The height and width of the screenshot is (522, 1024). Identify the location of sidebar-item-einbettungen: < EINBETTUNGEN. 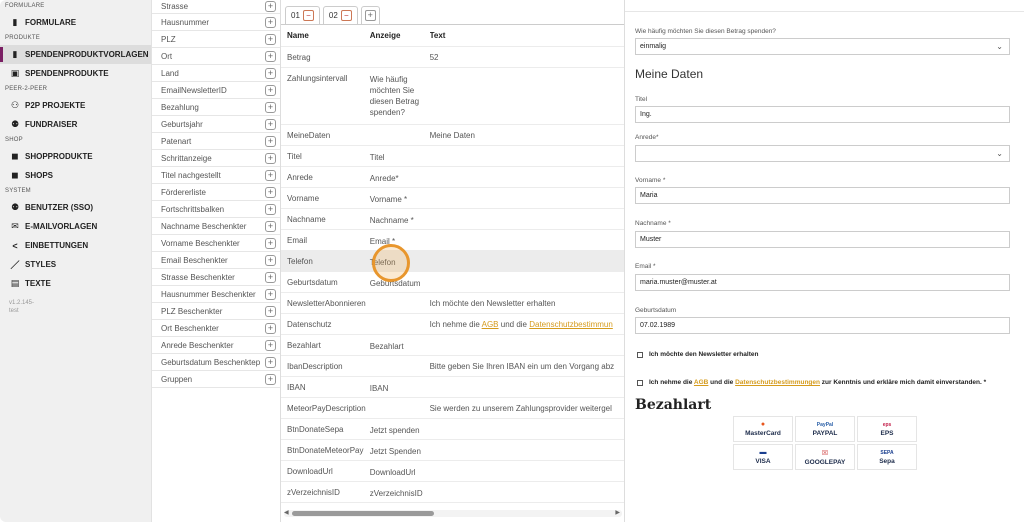
(75, 245).